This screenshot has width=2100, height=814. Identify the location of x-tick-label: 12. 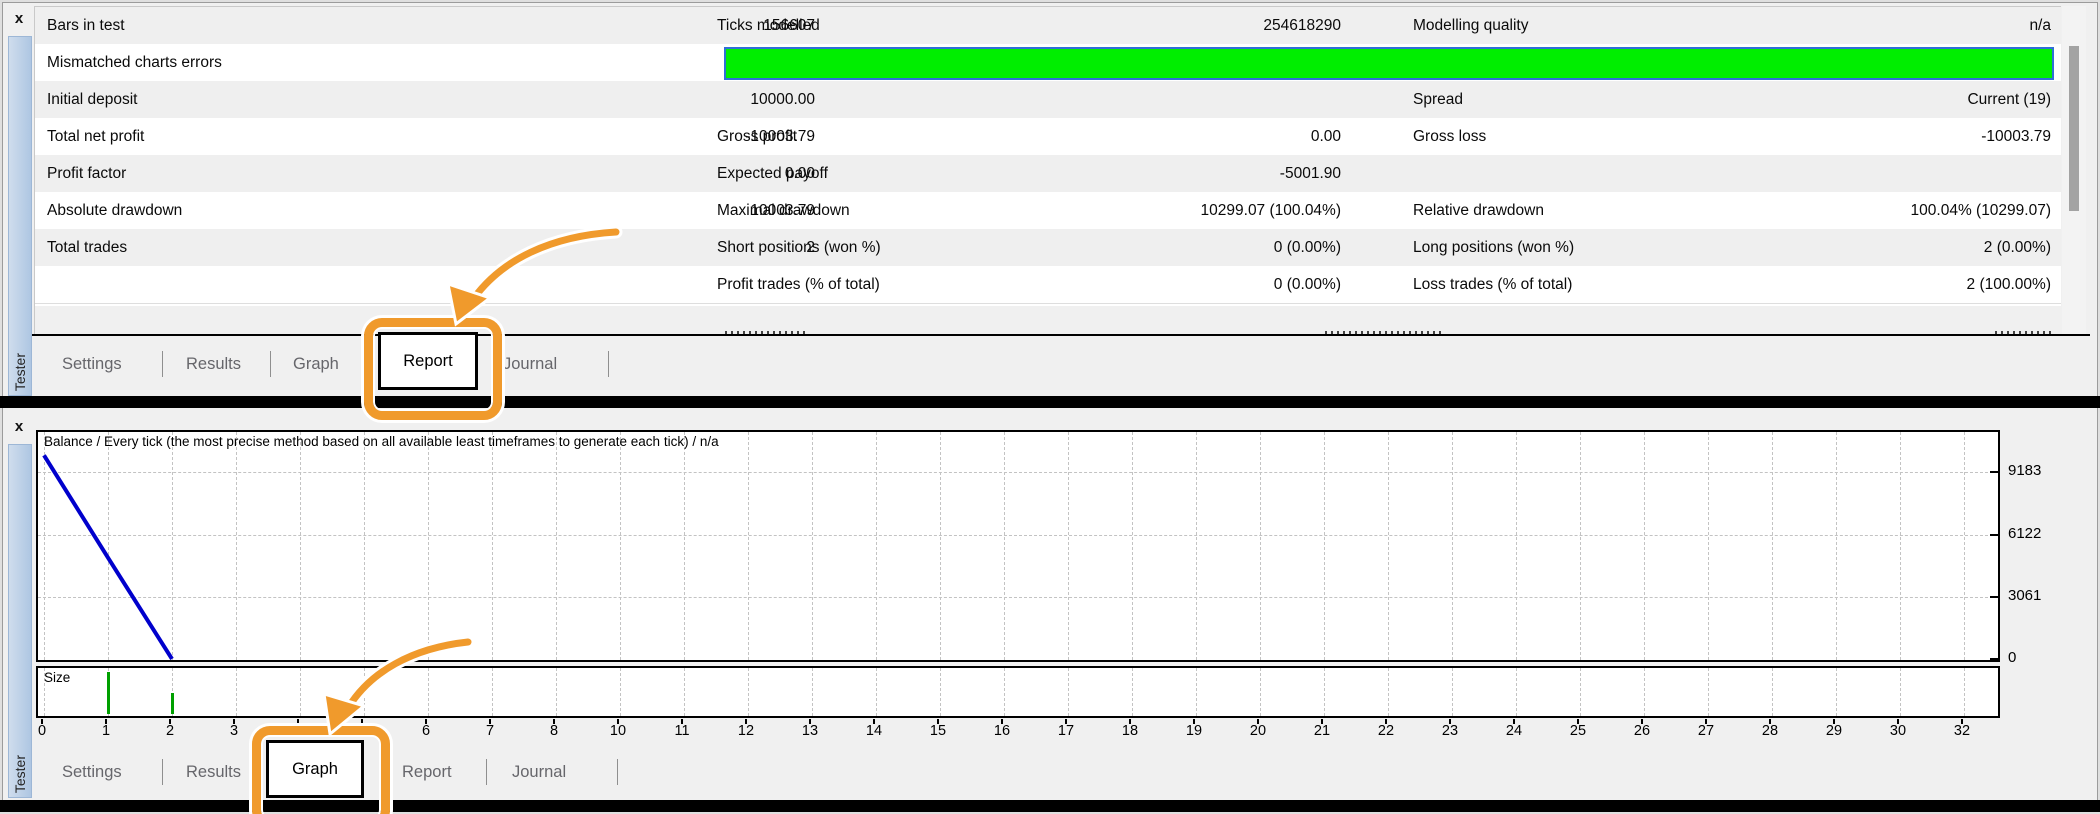
(746, 731).